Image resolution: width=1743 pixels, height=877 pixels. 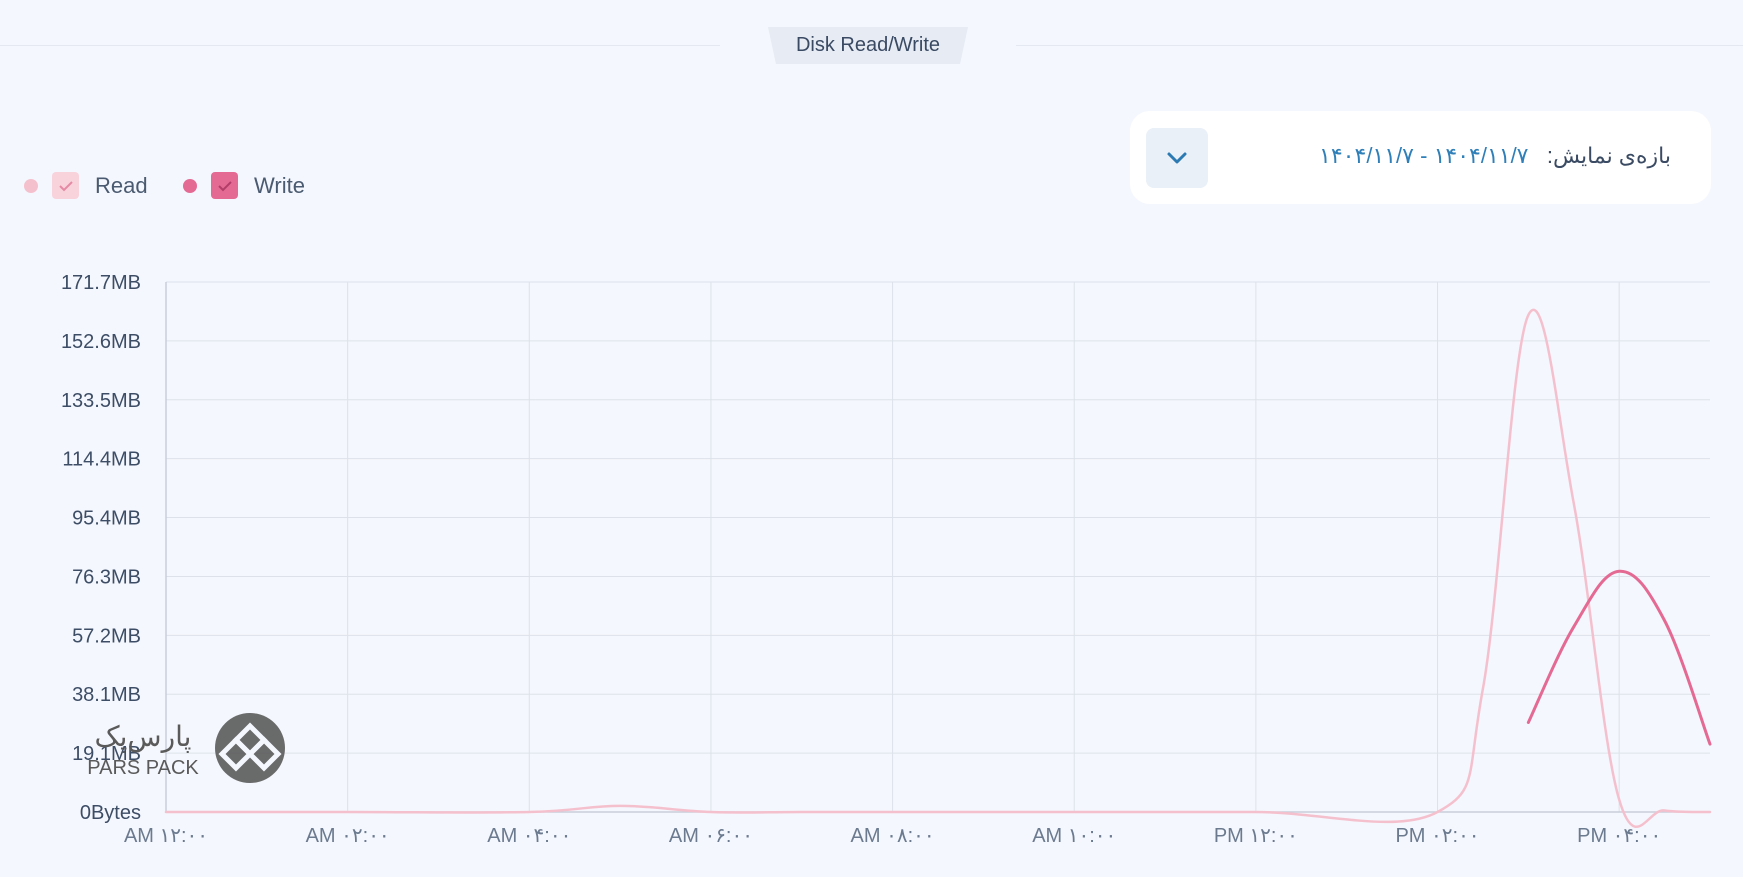 I want to click on y-tick-label: 171.7MB, so click(x=101, y=283).